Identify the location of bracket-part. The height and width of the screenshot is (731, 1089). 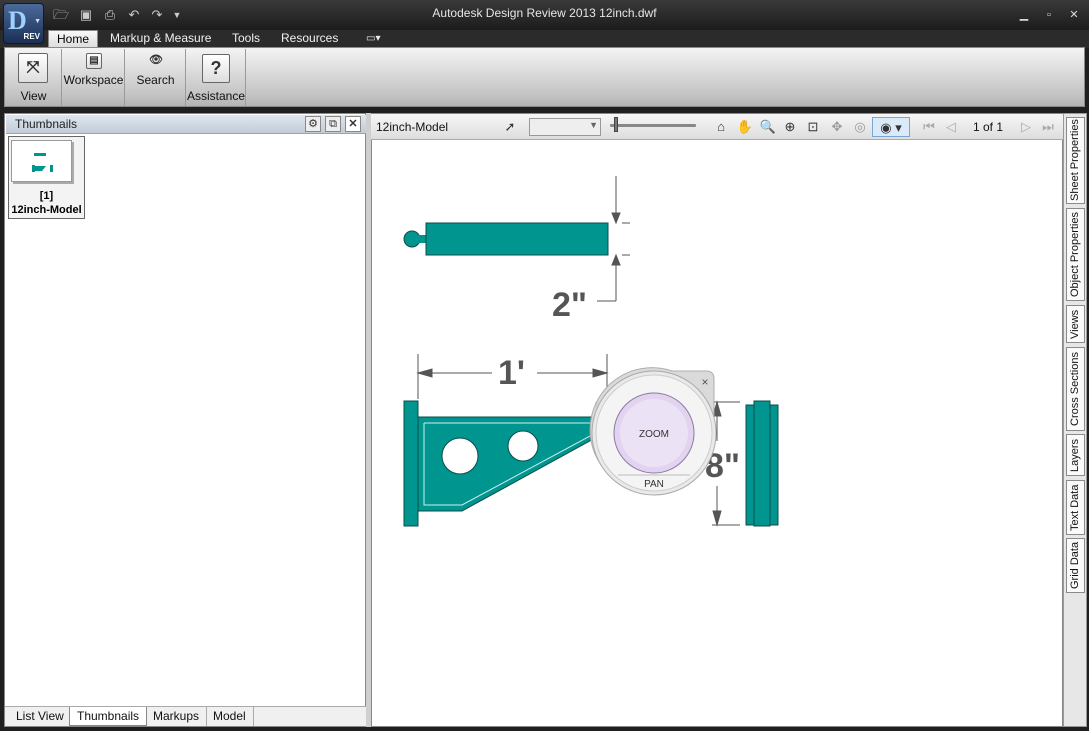
(506, 463).